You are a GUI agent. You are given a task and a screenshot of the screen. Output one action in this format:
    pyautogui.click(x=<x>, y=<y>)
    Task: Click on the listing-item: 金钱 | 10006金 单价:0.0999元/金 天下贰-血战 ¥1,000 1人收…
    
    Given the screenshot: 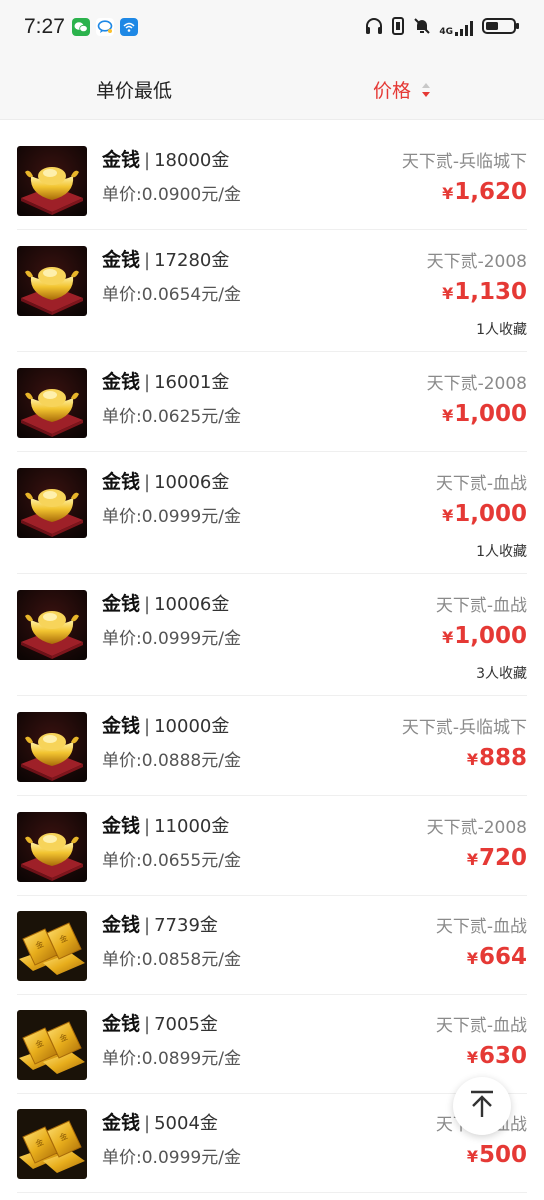 What is the action you would take?
    pyautogui.click(x=272, y=513)
    